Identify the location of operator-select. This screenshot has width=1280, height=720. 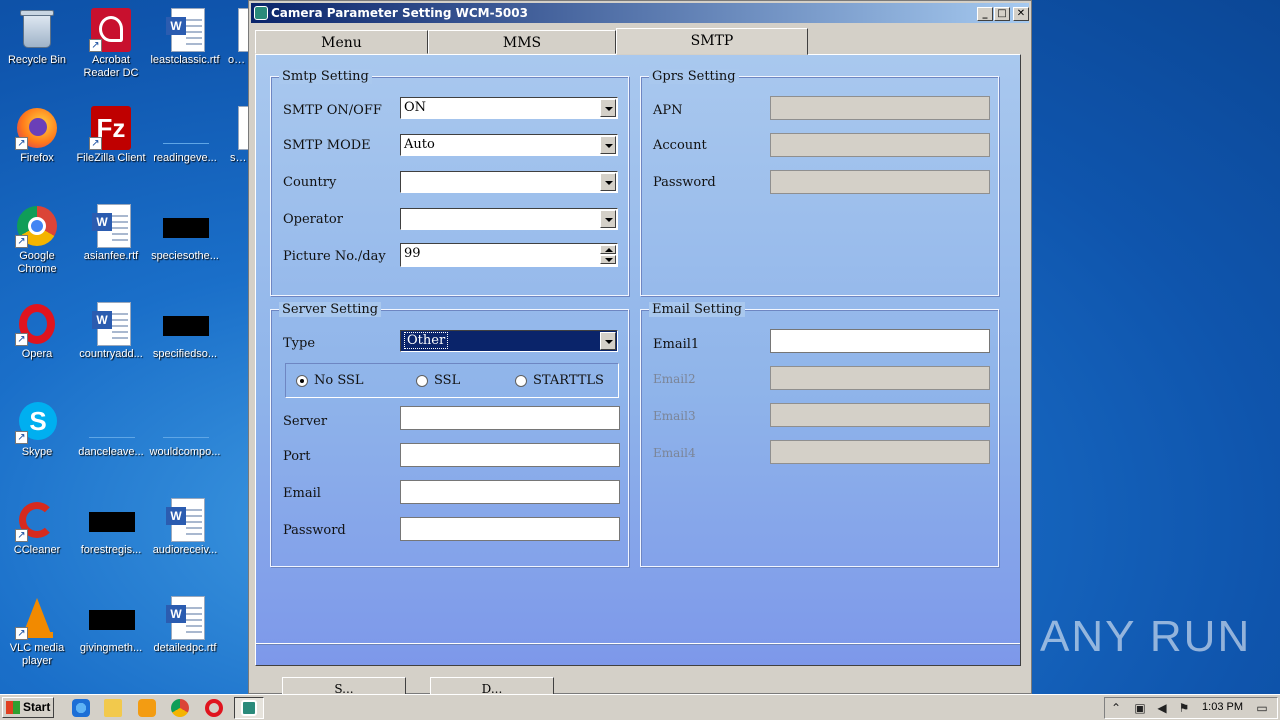
(509, 219).